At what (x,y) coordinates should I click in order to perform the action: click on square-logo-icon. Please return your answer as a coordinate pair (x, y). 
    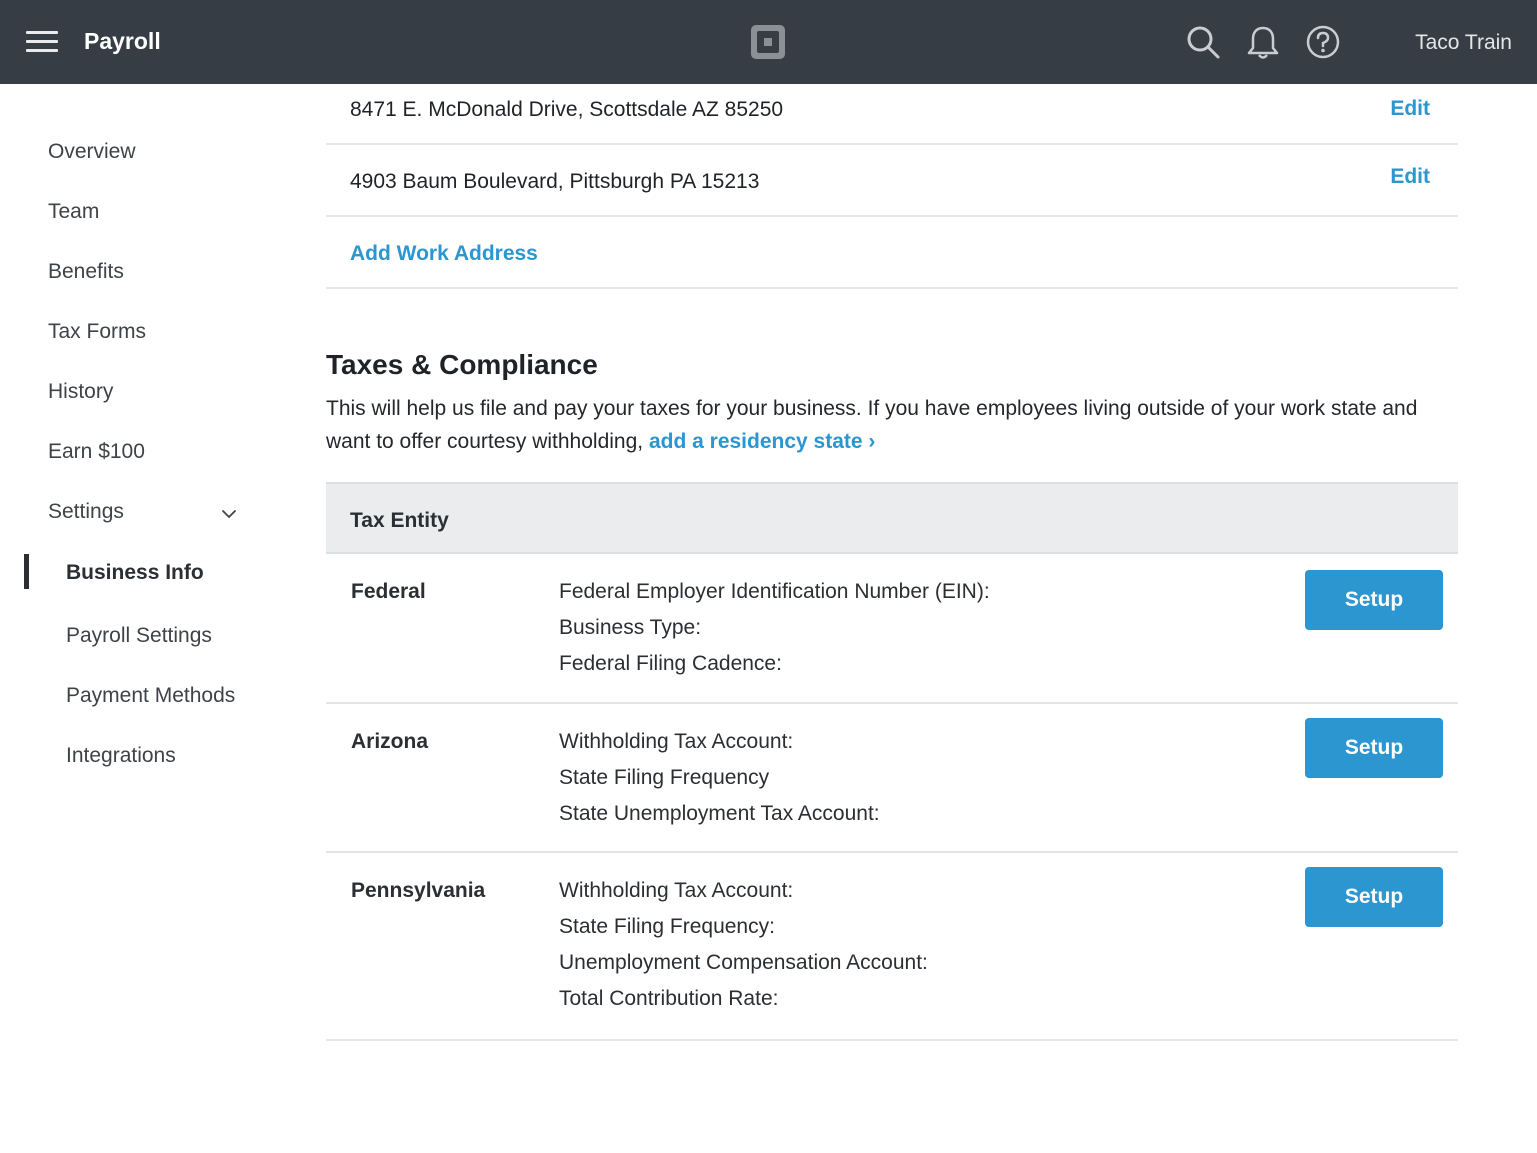
    Looking at the image, I should click on (768, 42).